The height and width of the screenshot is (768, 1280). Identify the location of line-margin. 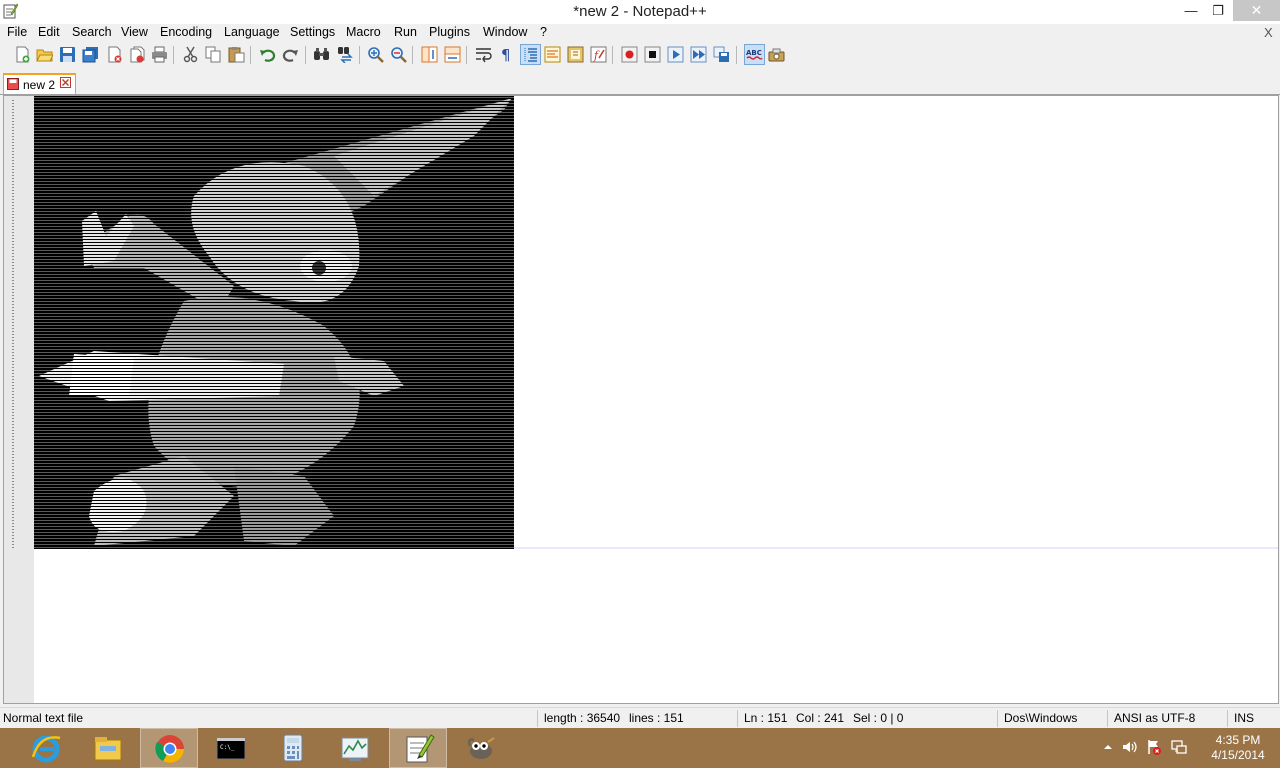
(19, 399).